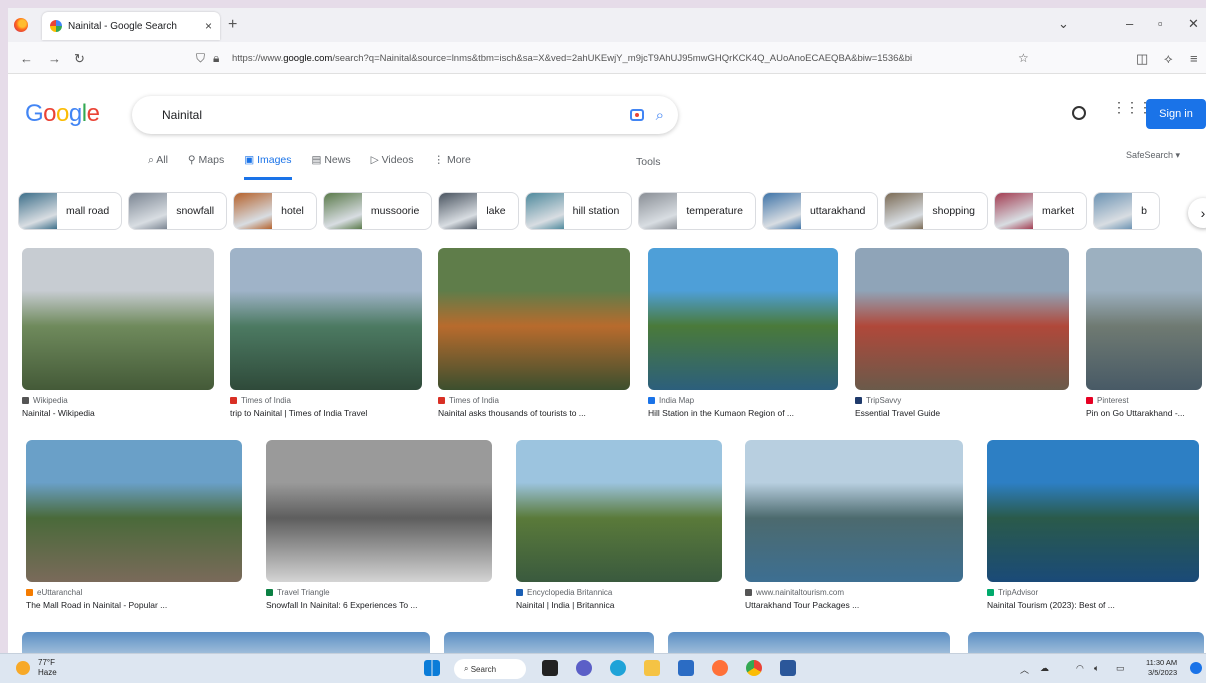  What do you see at coordinates (1176, 114) in the screenshot?
I see `sign-in-button: Sign in` at bounding box center [1176, 114].